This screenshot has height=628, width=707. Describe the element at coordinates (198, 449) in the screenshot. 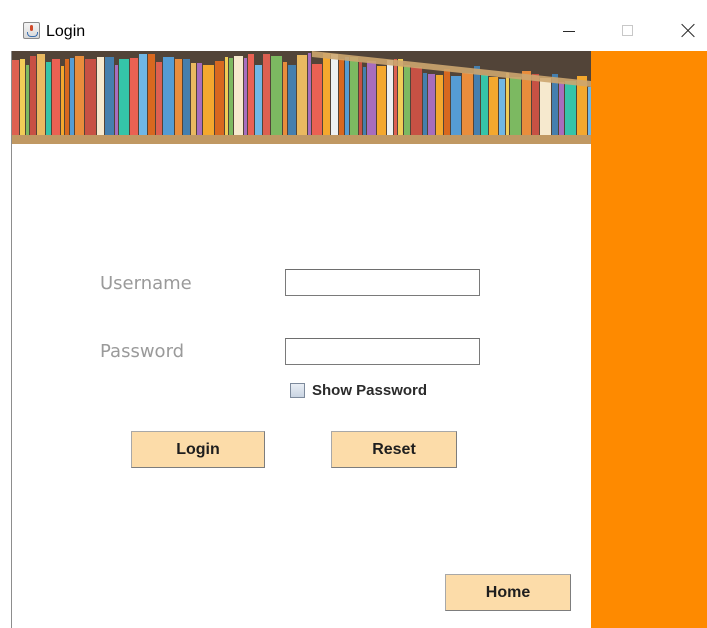

I see `login-button: Login` at that location.